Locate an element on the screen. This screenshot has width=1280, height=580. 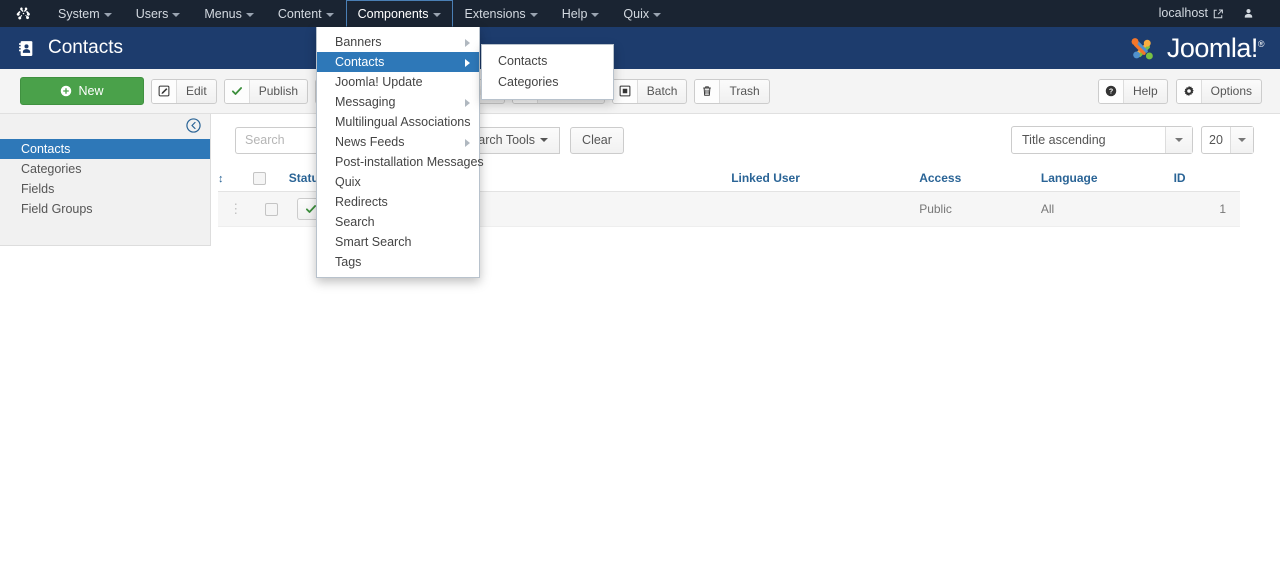
trash-button: Trash is located at coordinates (732, 91).